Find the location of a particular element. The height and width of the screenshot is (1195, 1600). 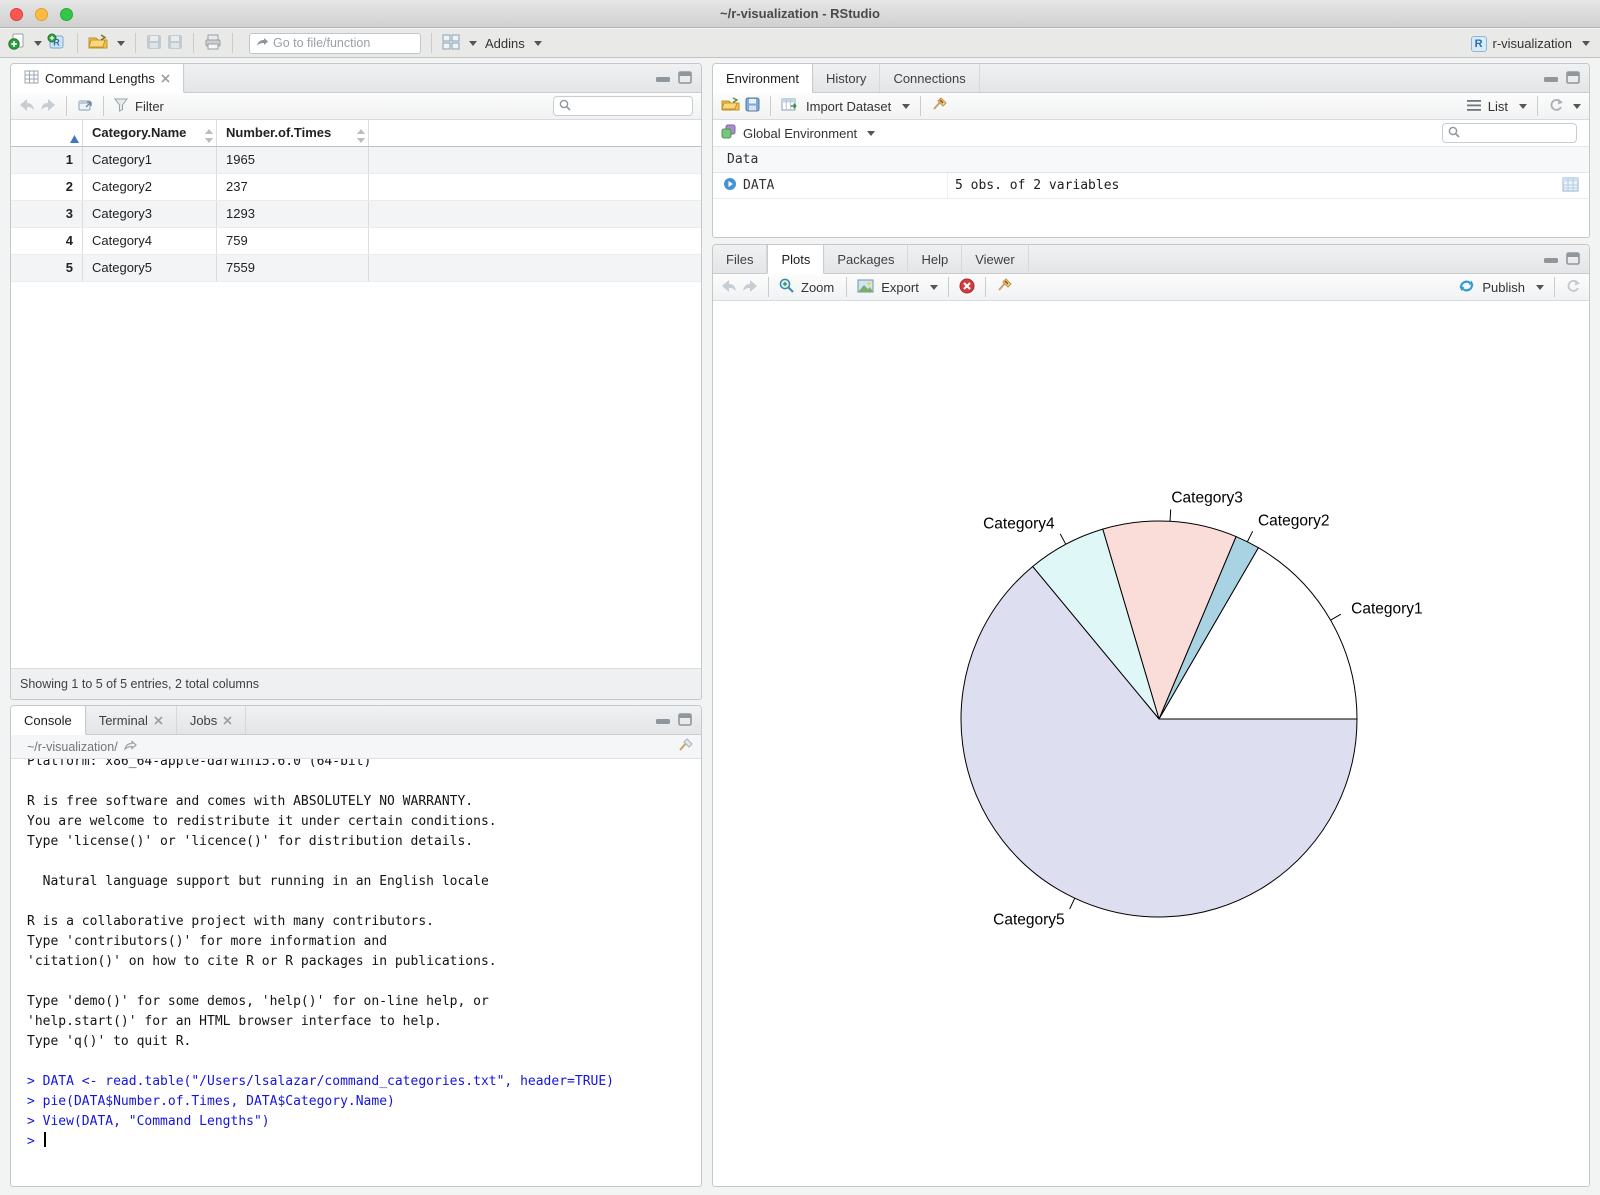

expand-object-icon is located at coordinates (730, 186).